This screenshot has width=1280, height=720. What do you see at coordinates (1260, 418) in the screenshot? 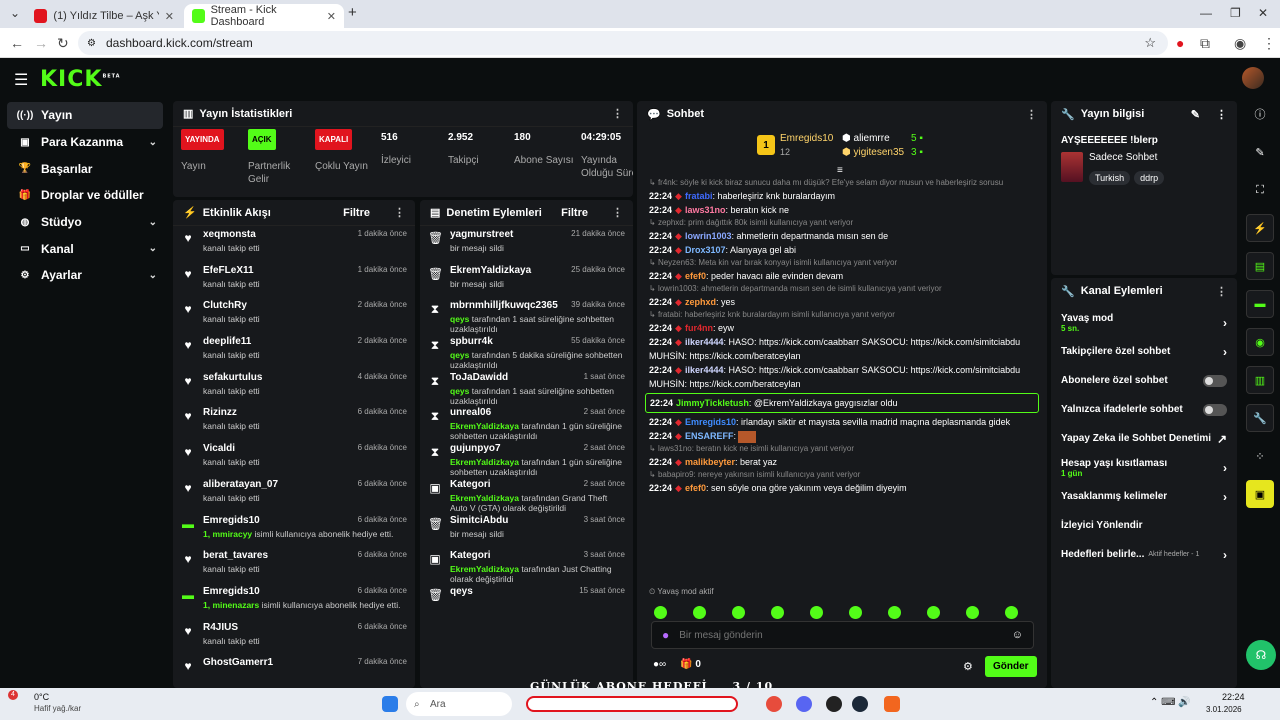
I see `wrench-icon: 🔧` at bounding box center [1260, 418].